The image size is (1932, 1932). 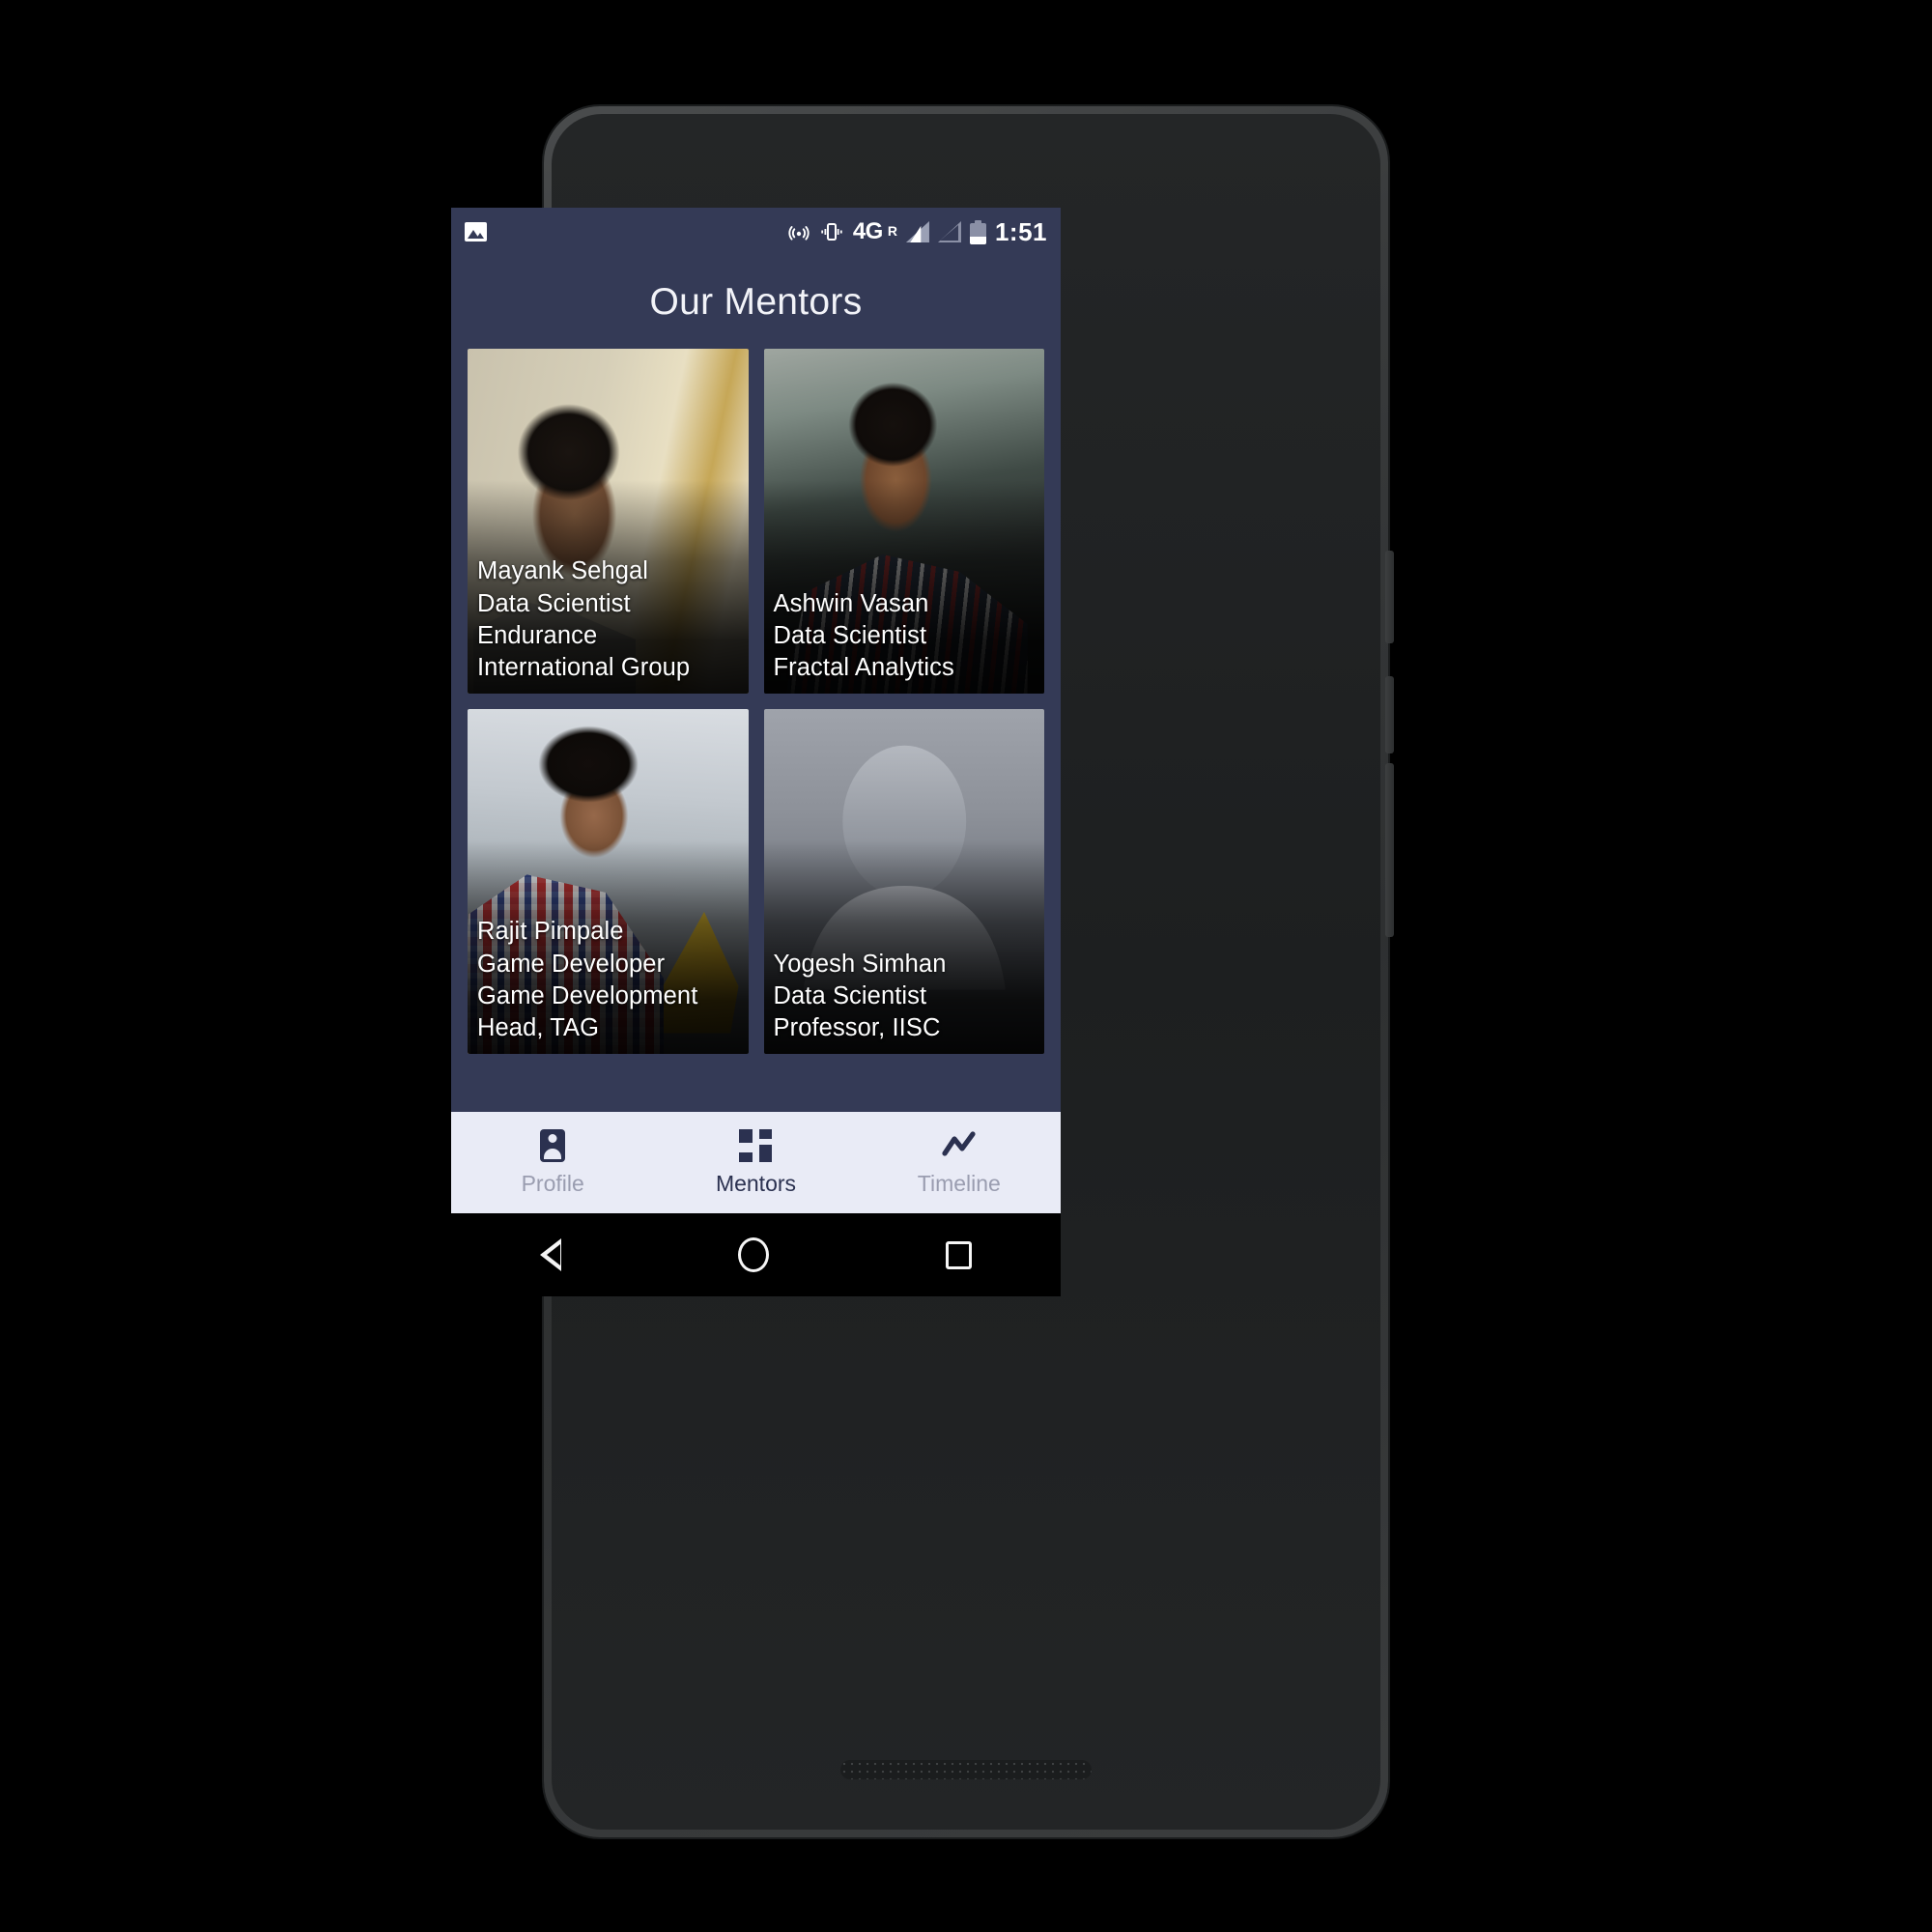 I want to click on nav-tab-profile: Profile, so click(x=552, y=1162).